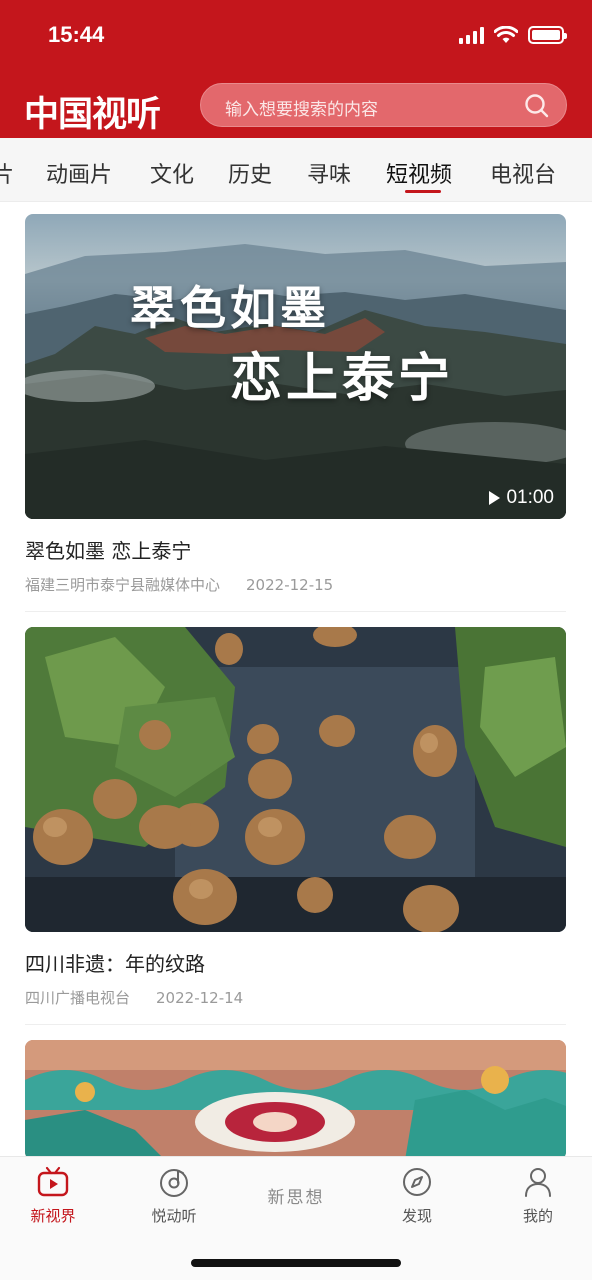  Describe the element at coordinates (419, 173) in the screenshot. I see `tab-short-video: 短视频` at that location.